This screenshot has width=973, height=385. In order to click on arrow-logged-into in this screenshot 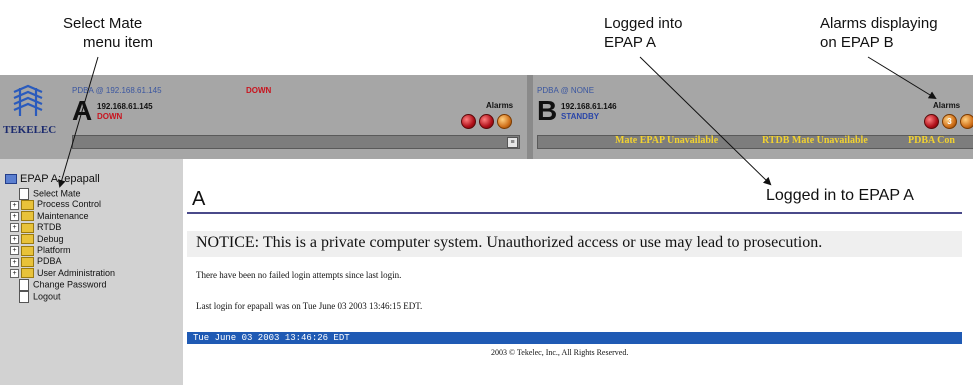, I will do `click(705, 121)`.